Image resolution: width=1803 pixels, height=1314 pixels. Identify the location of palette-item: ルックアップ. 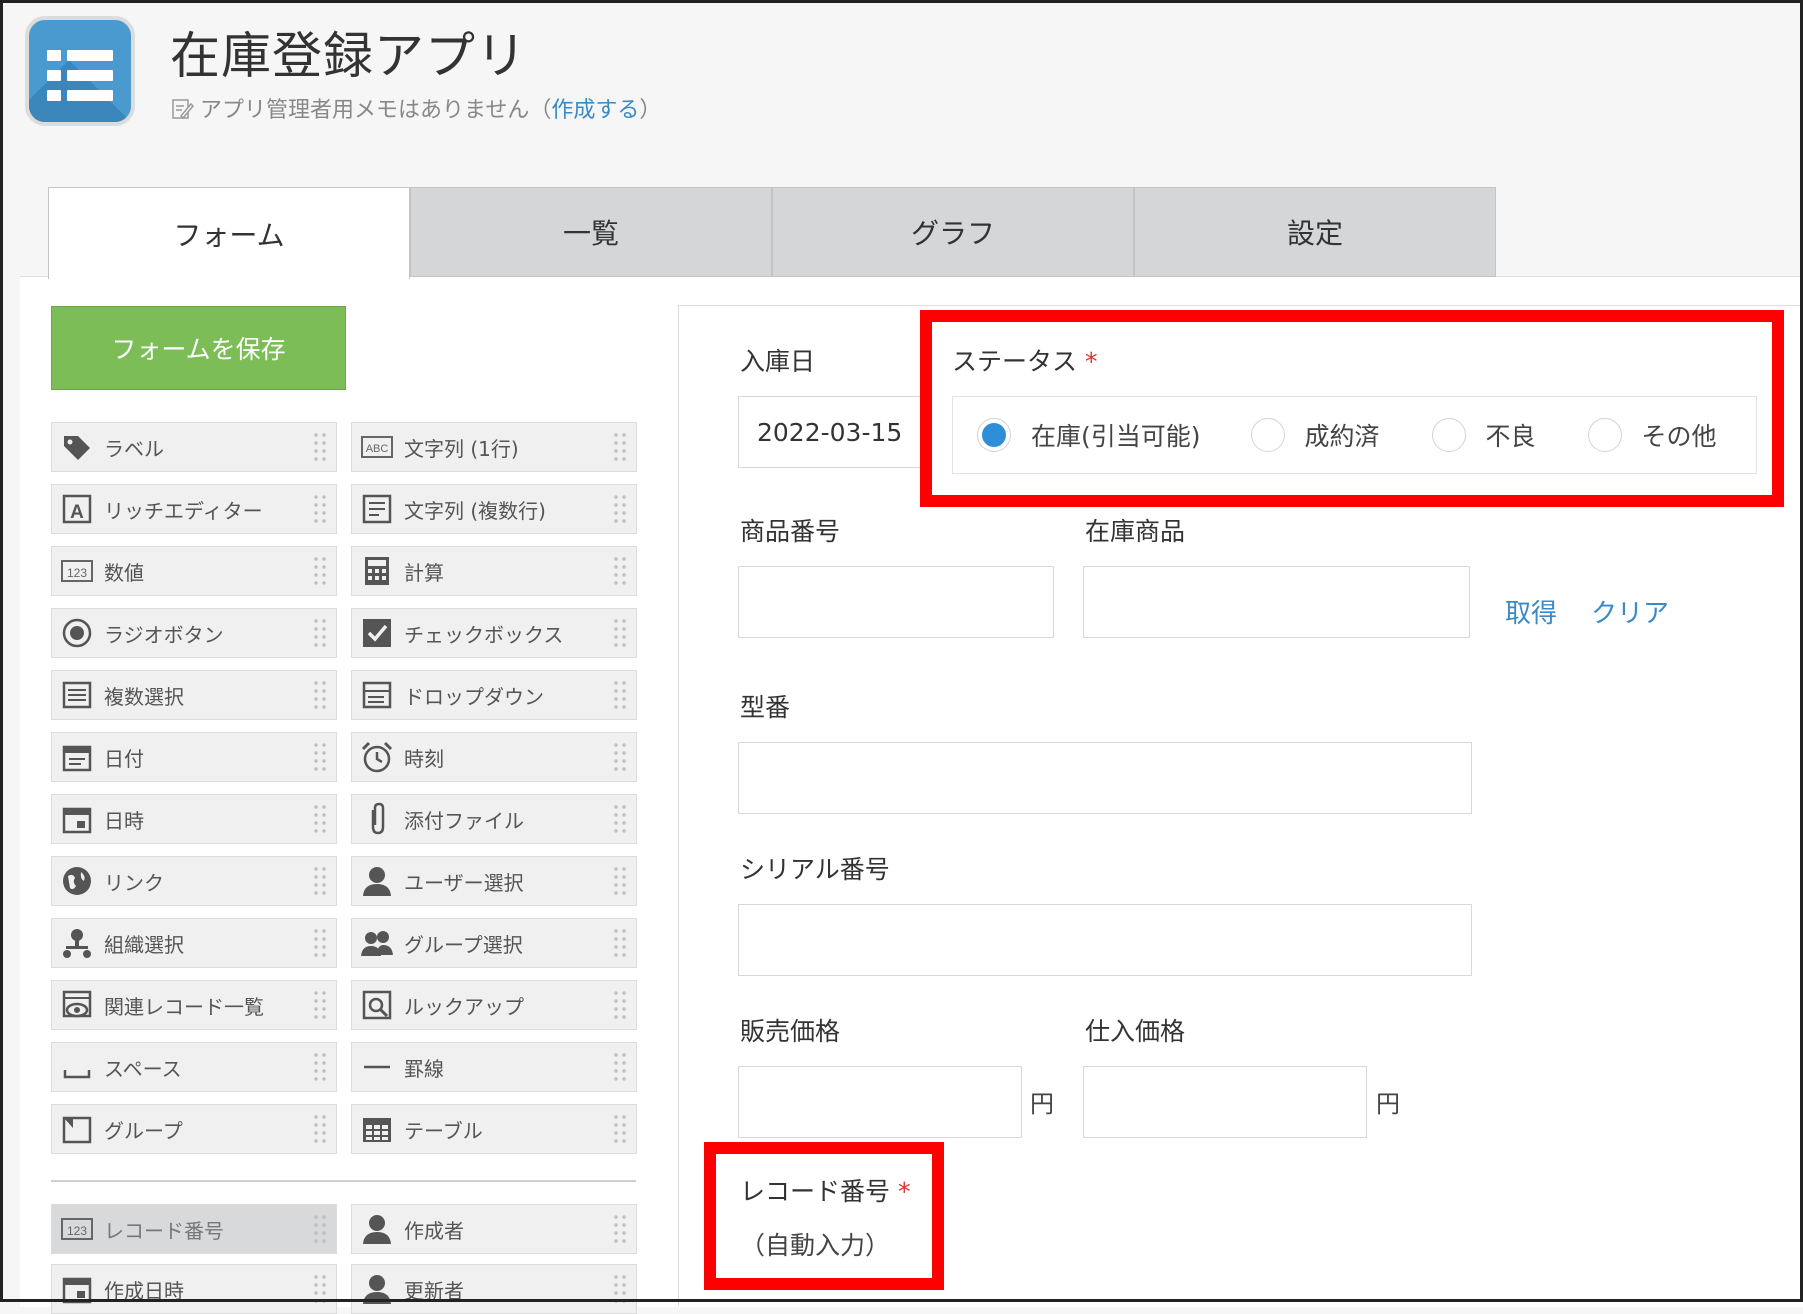
(494, 1005).